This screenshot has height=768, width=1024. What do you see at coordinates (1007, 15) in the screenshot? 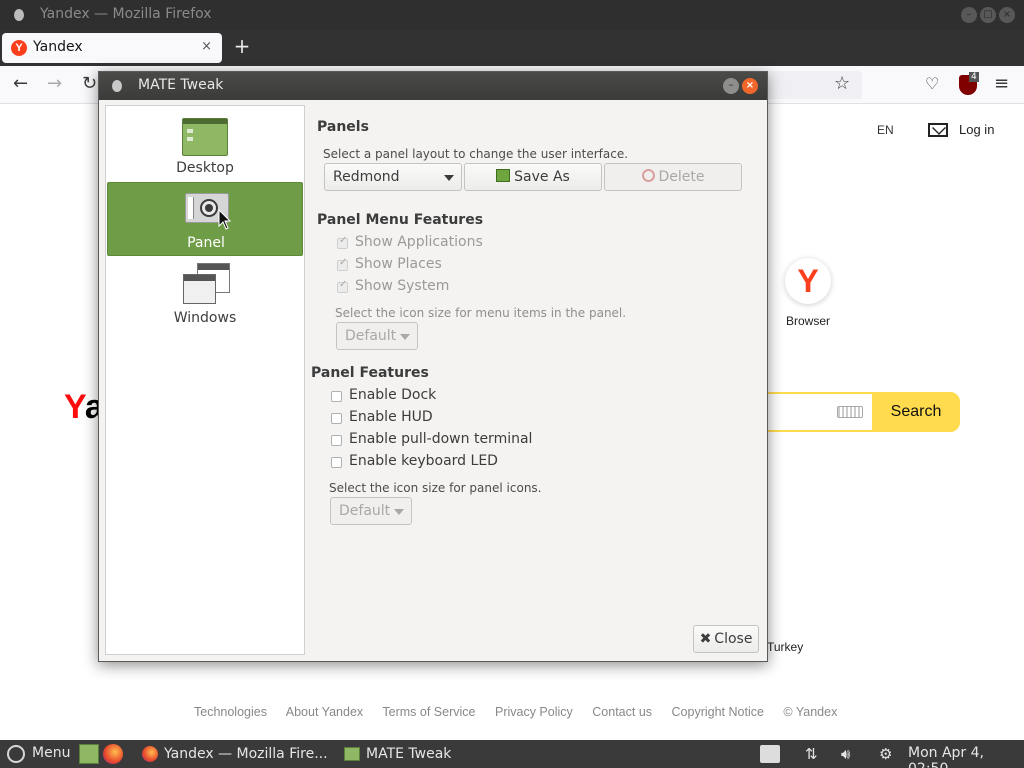
I see `close-window-icon: ×` at bounding box center [1007, 15].